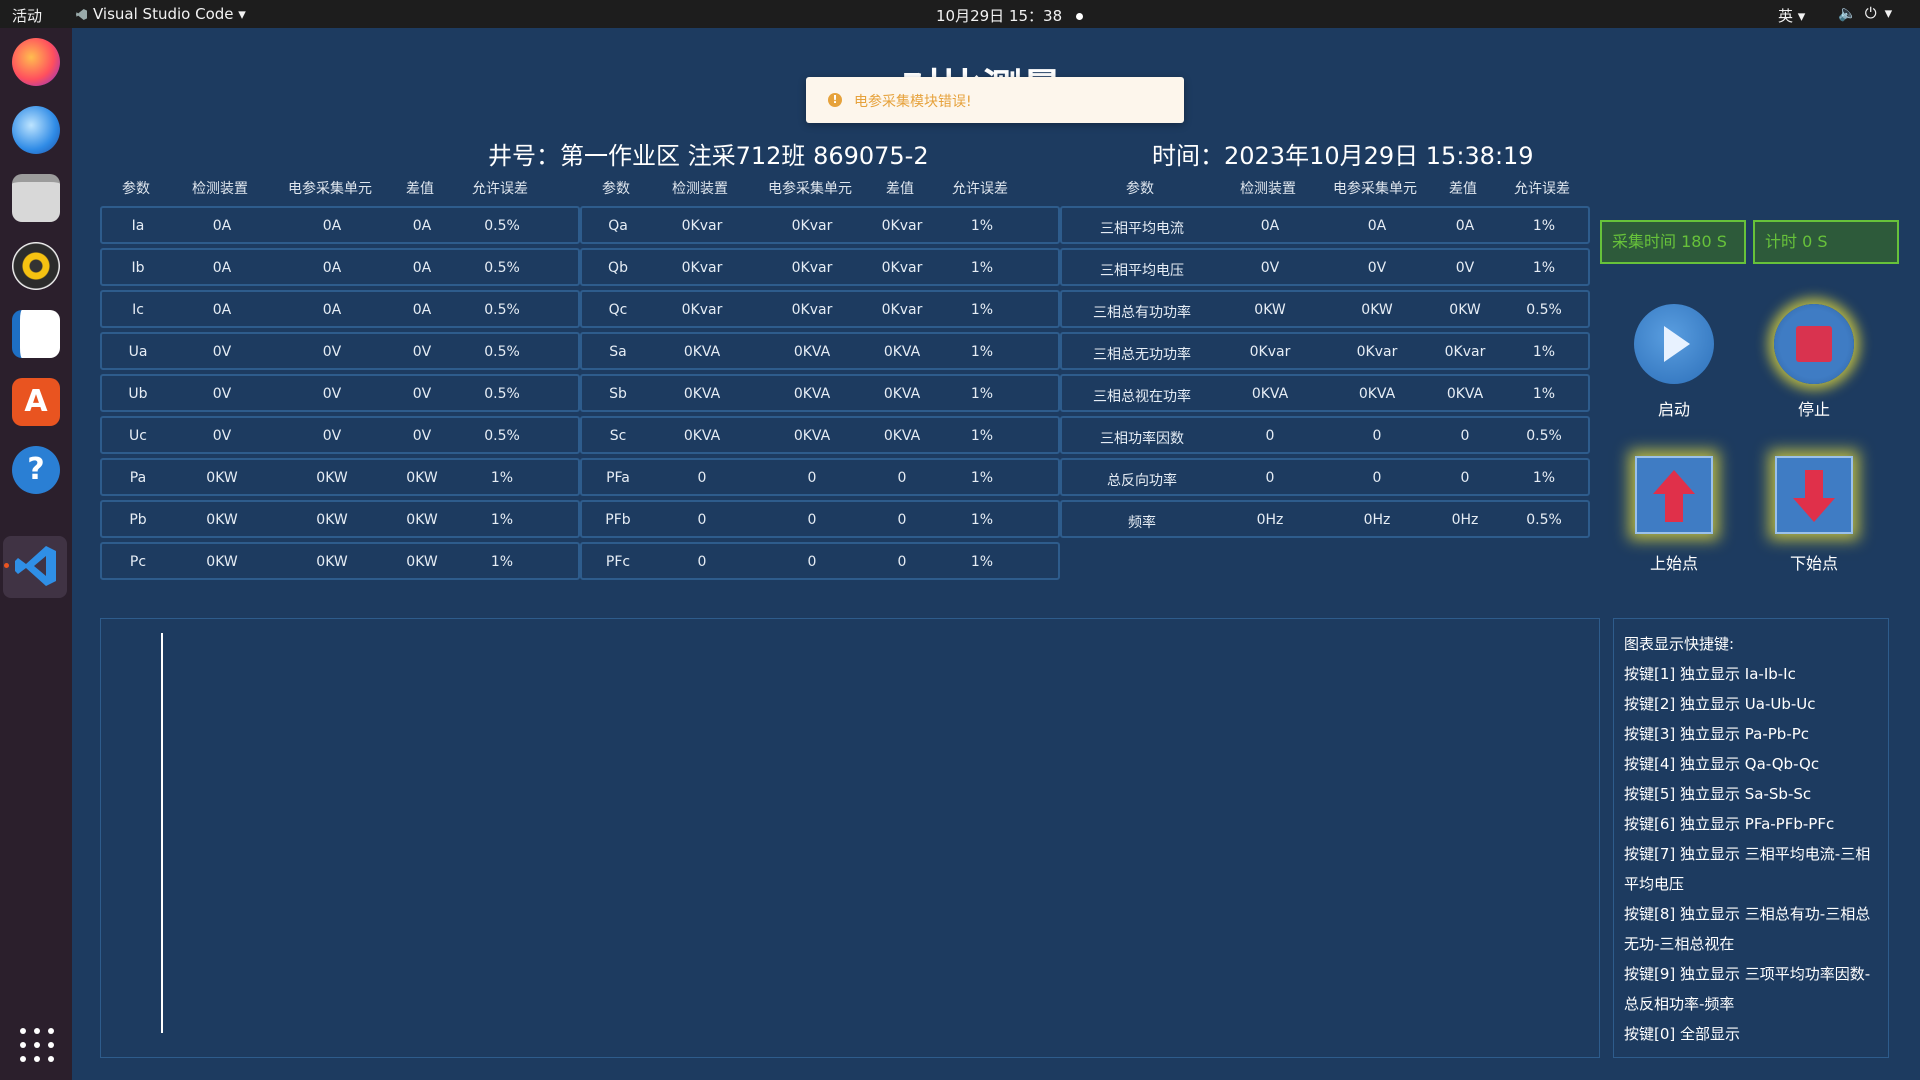 The image size is (1920, 1080). What do you see at coordinates (820, 225) in the screenshot?
I see `table-row: Qa 0Kvar 0Kvar 0Kvar 1%` at bounding box center [820, 225].